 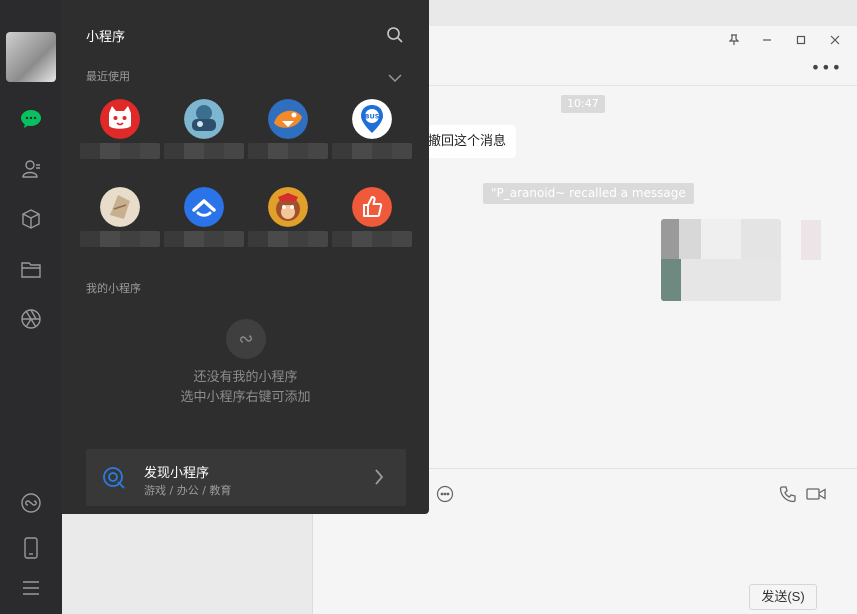 I want to click on left-nav, so click(x=31, y=307).